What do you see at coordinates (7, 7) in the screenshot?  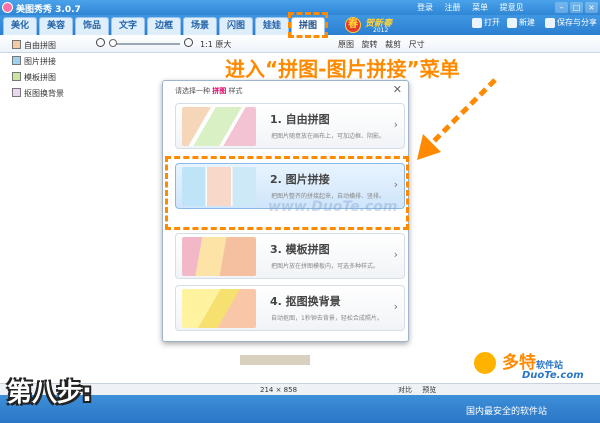 I see `app-logo-icon` at bounding box center [7, 7].